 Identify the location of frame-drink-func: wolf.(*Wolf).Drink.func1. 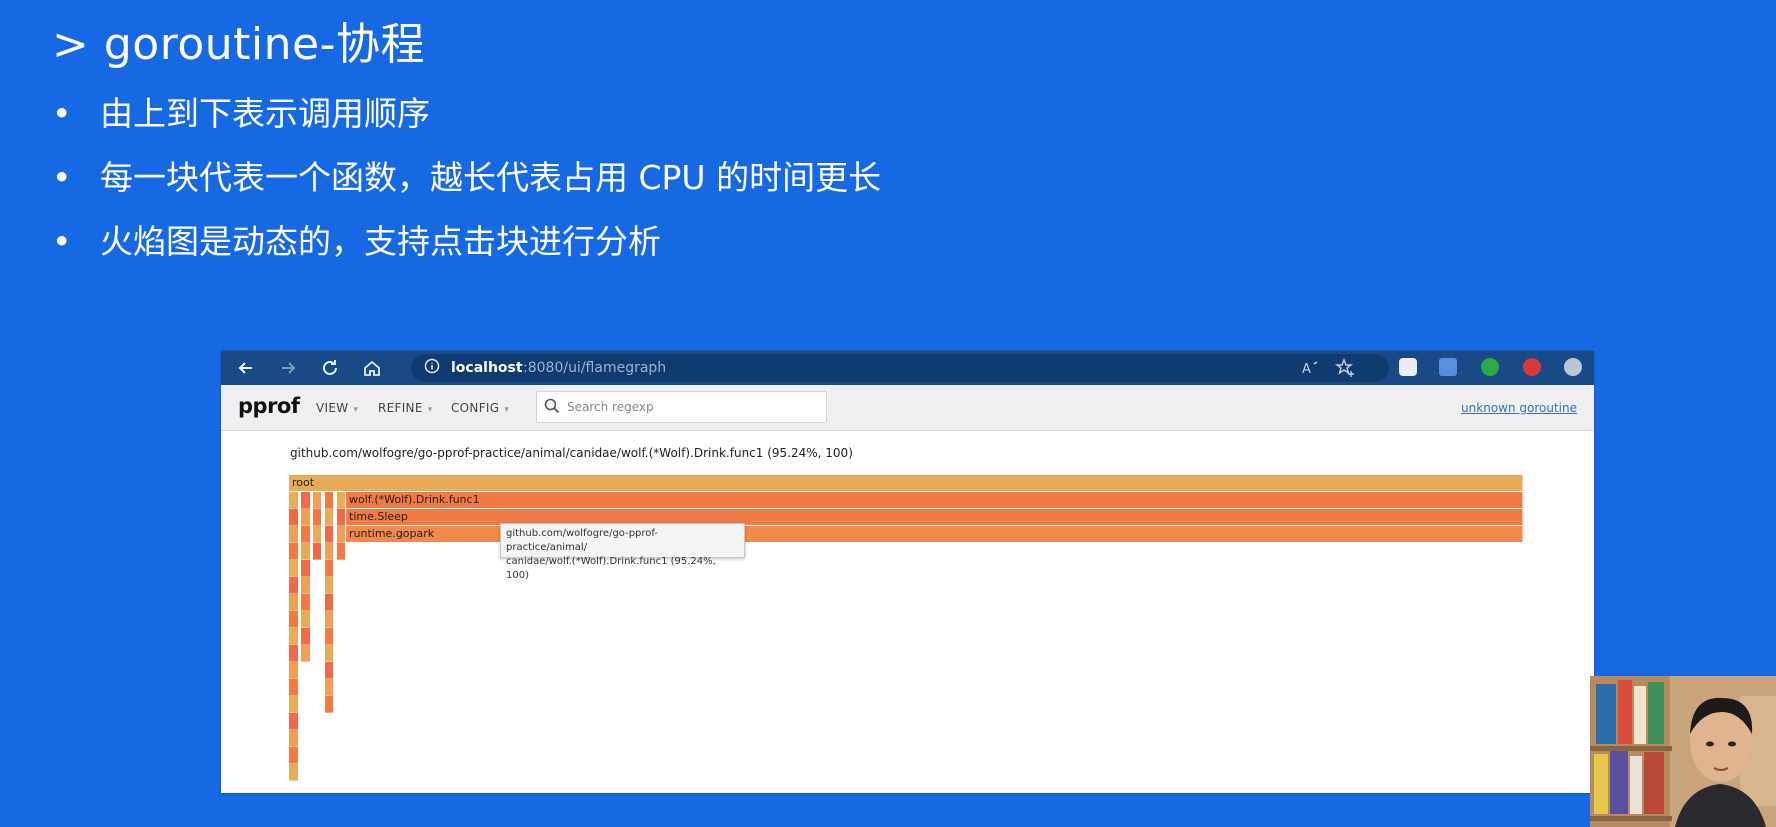
(934, 500).